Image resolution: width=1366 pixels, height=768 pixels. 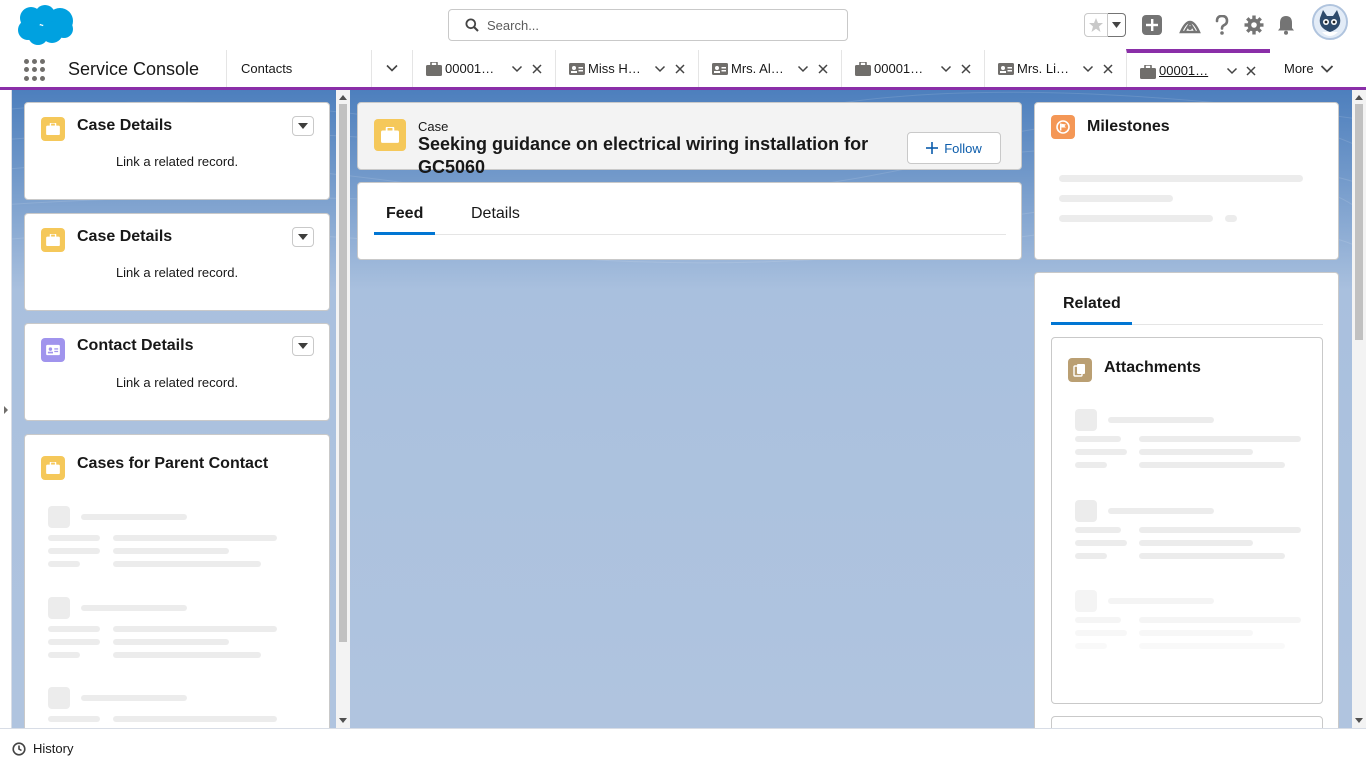 I want to click on user-avatar, so click(x=1330, y=22).